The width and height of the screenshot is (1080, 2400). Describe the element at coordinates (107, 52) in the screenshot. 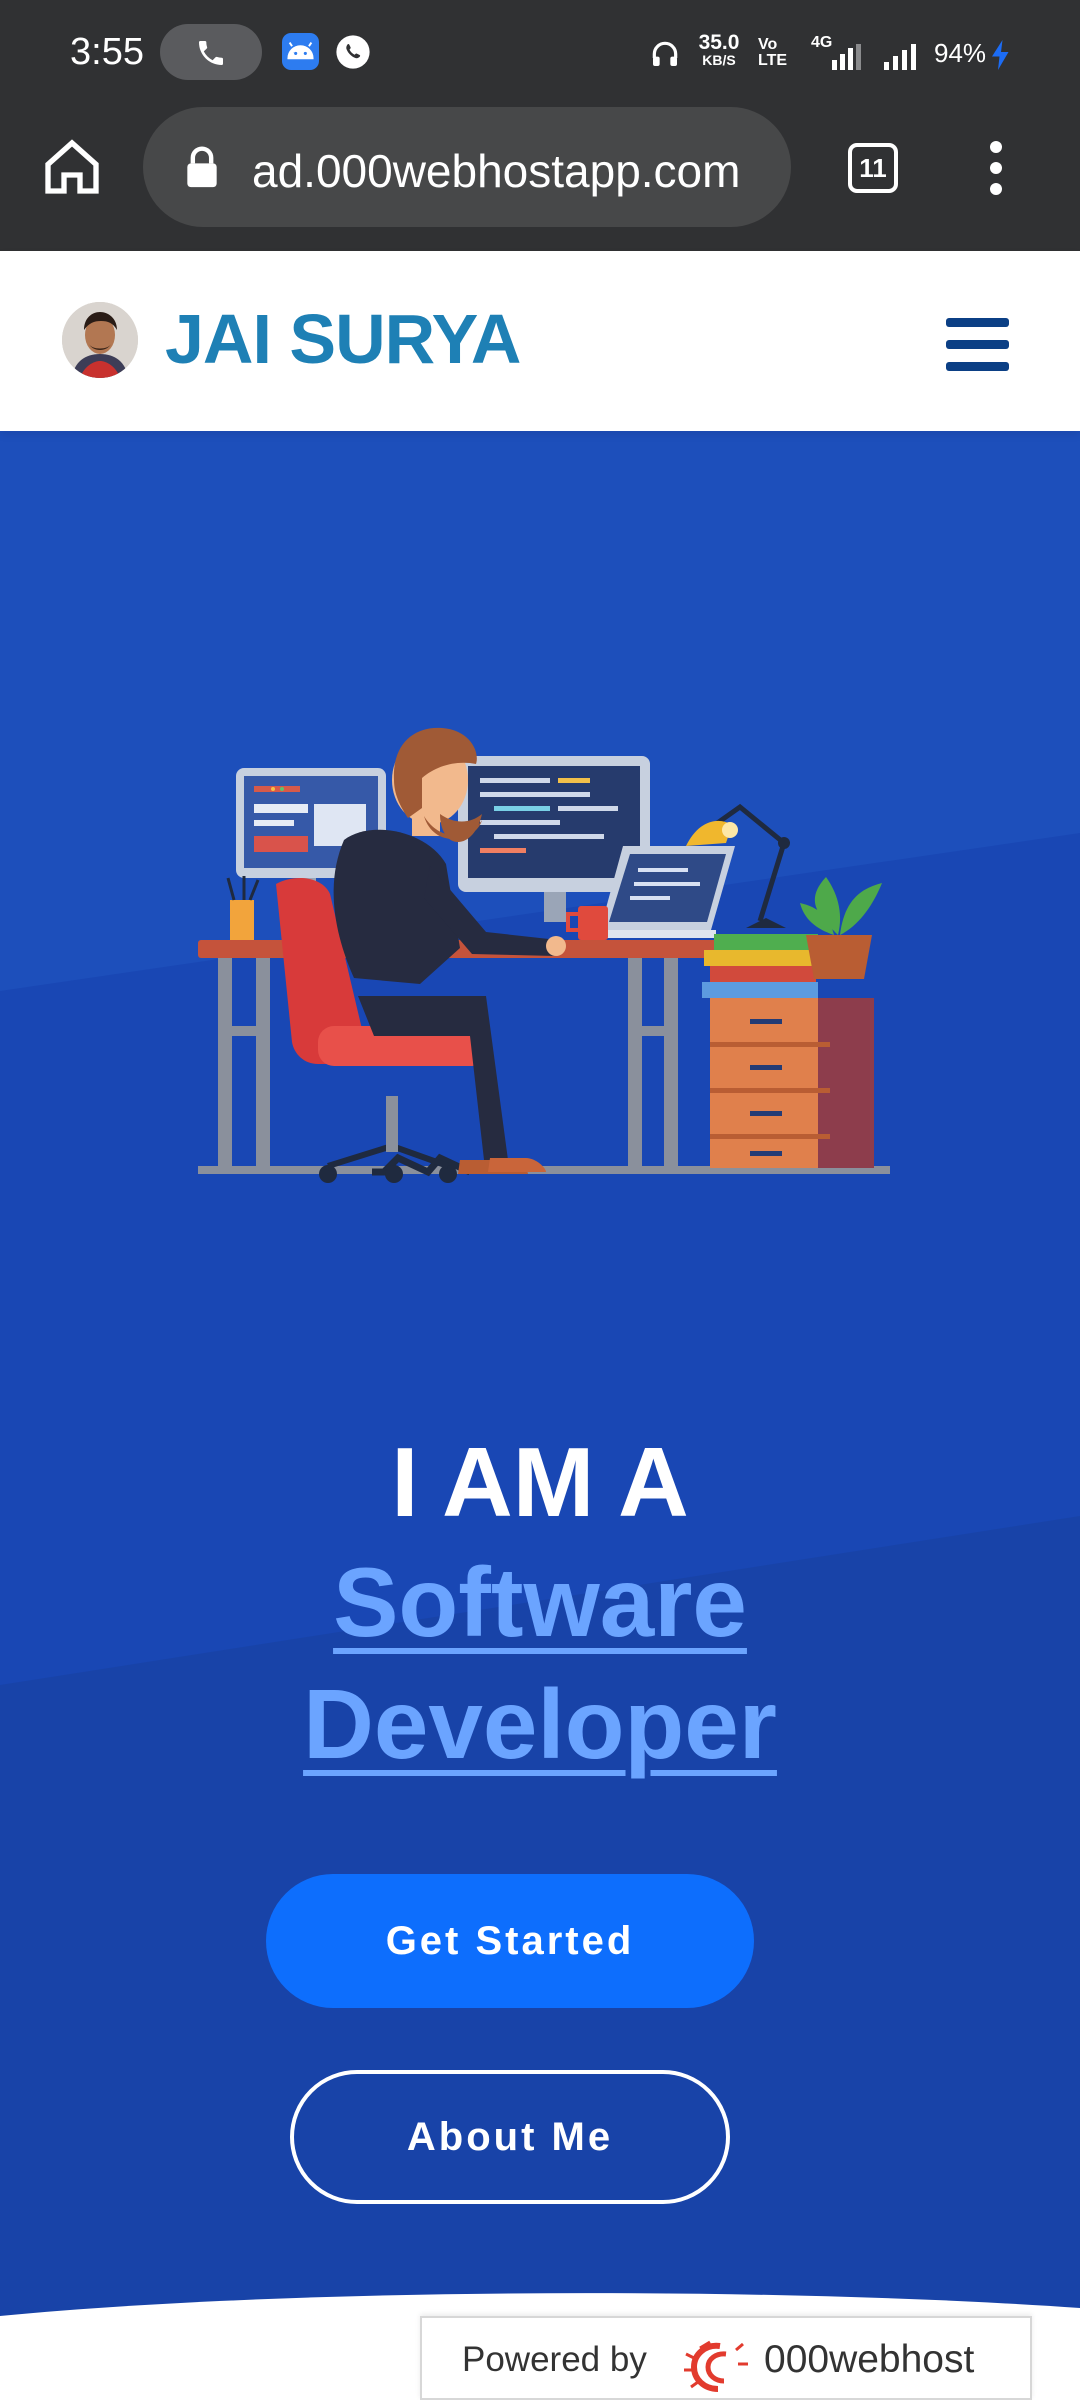

I see `status-time: 3:55` at that location.